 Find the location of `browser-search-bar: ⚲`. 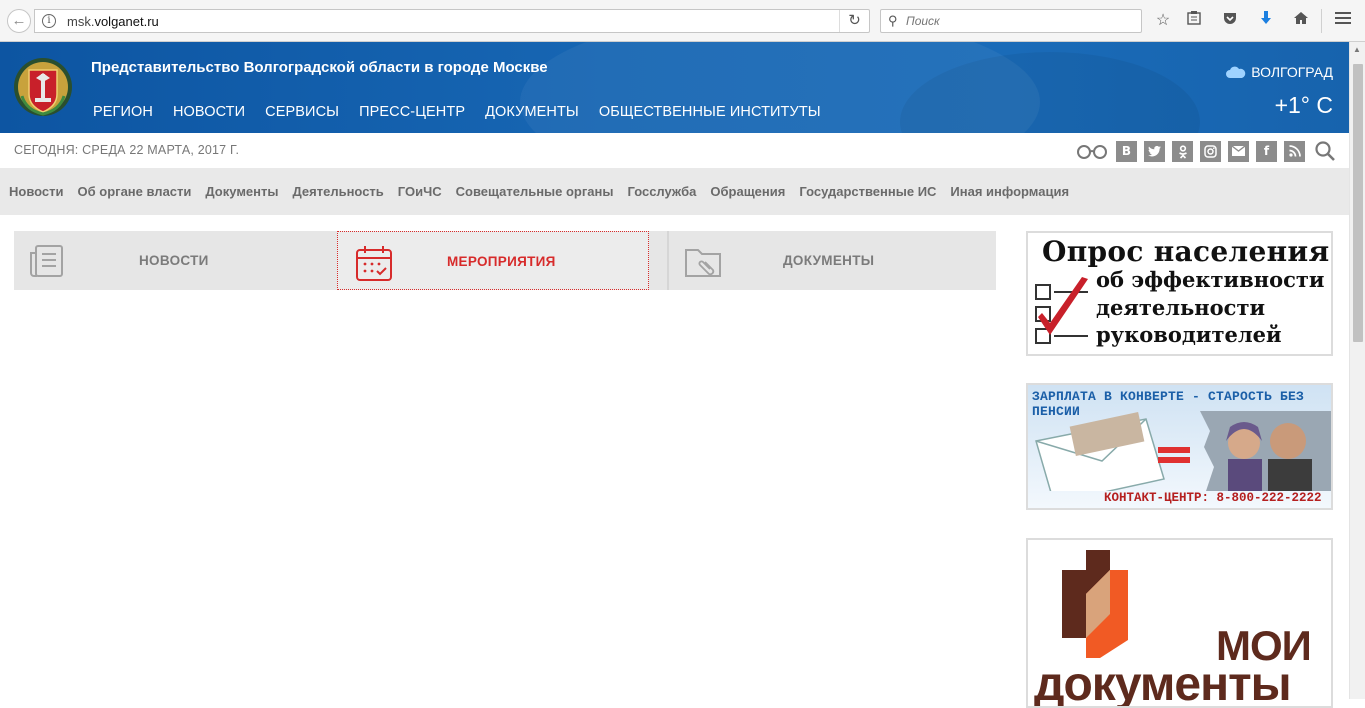

browser-search-bar: ⚲ is located at coordinates (1011, 21).